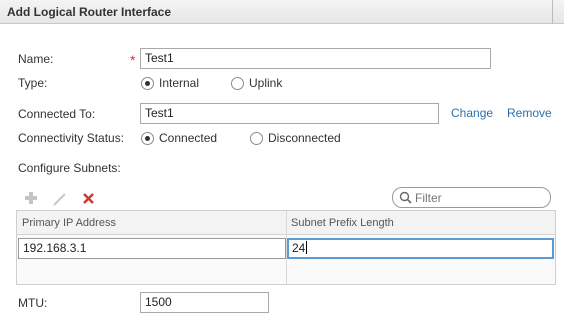  I want to click on type-label: Type:, so click(33, 83).